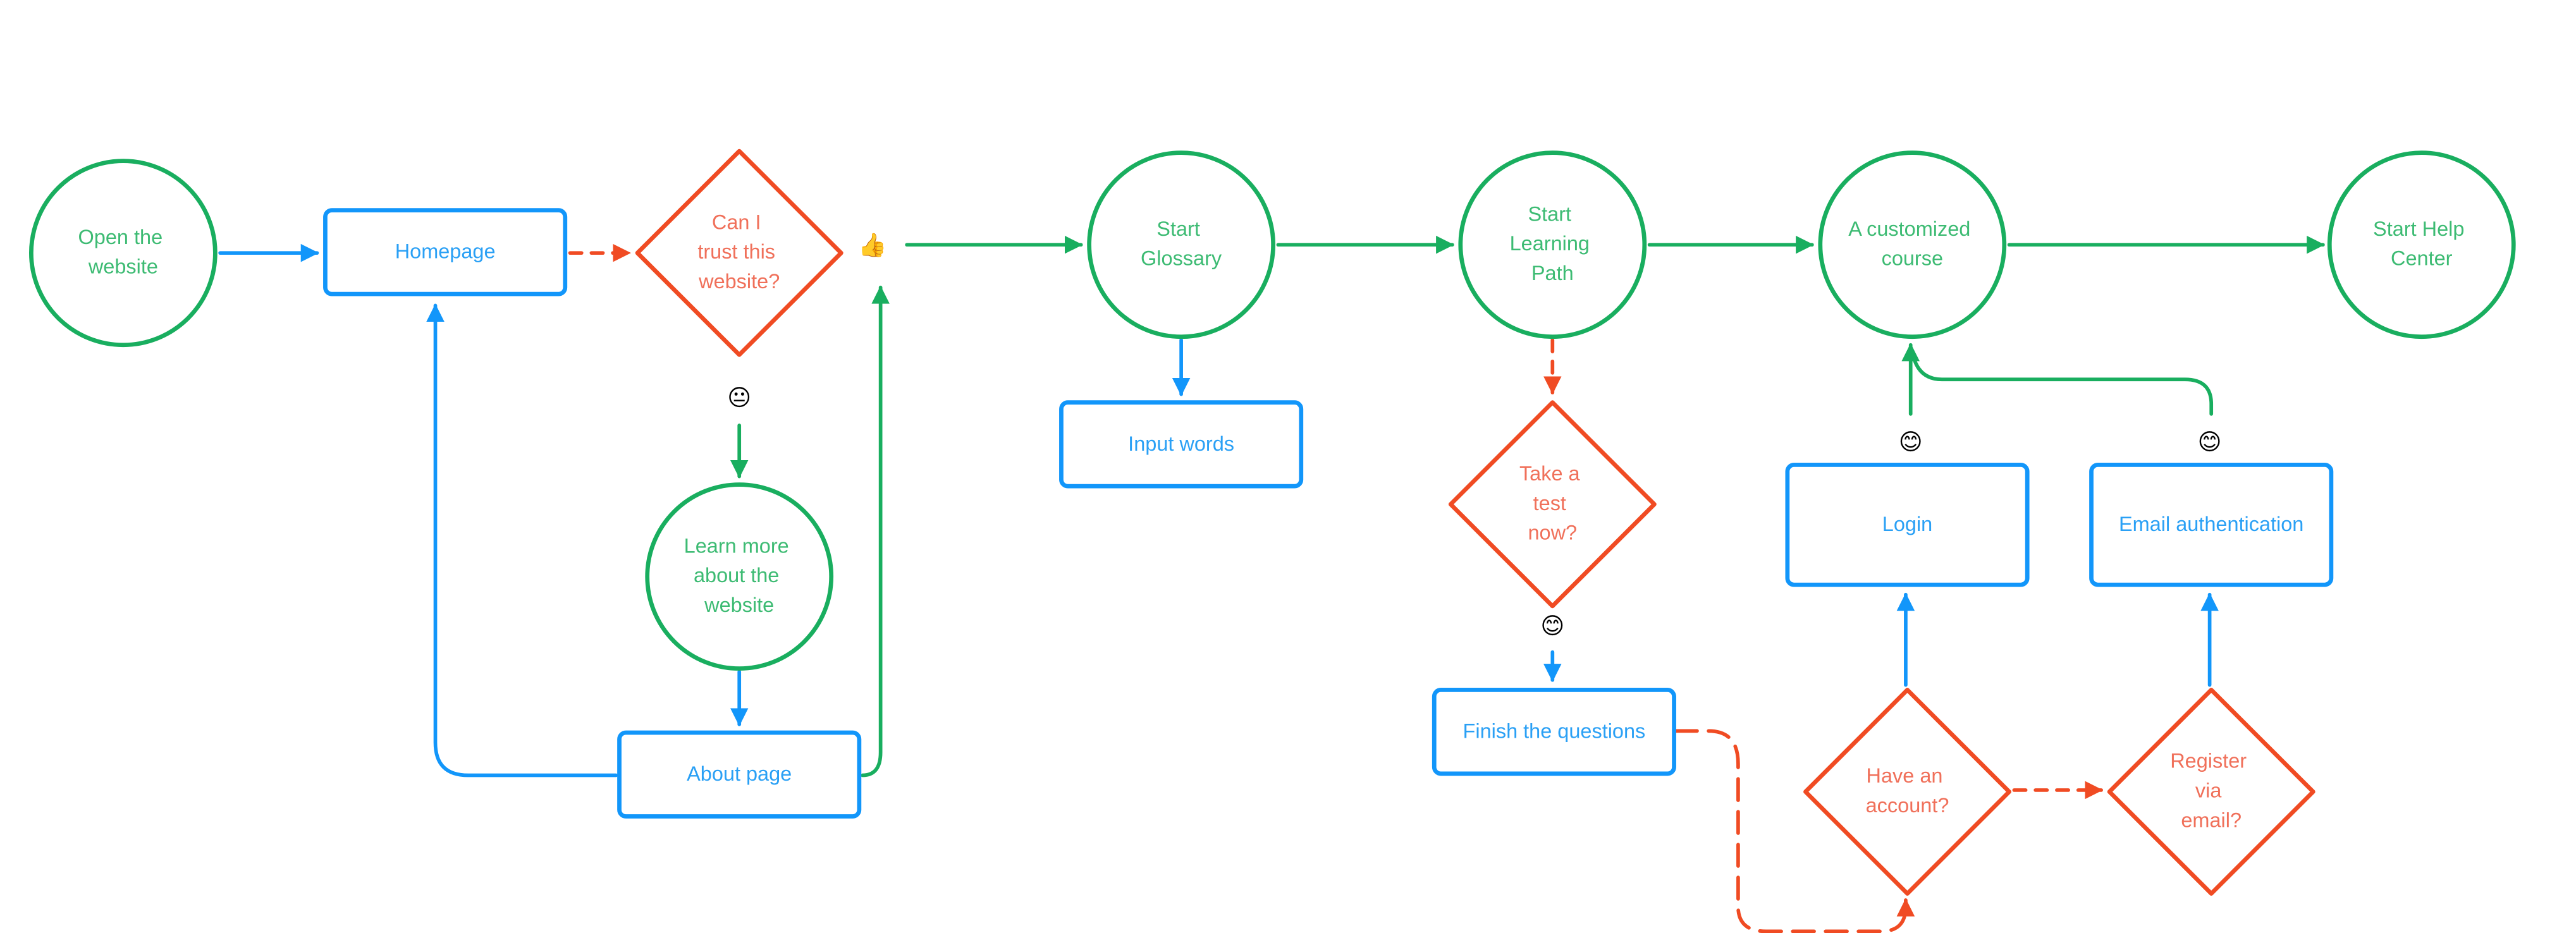 The image size is (2576, 933). What do you see at coordinates (1181, 244) in the screenshot?
I see `node-start-glossary: Start Glossary` at bounding box center [1181, 244].